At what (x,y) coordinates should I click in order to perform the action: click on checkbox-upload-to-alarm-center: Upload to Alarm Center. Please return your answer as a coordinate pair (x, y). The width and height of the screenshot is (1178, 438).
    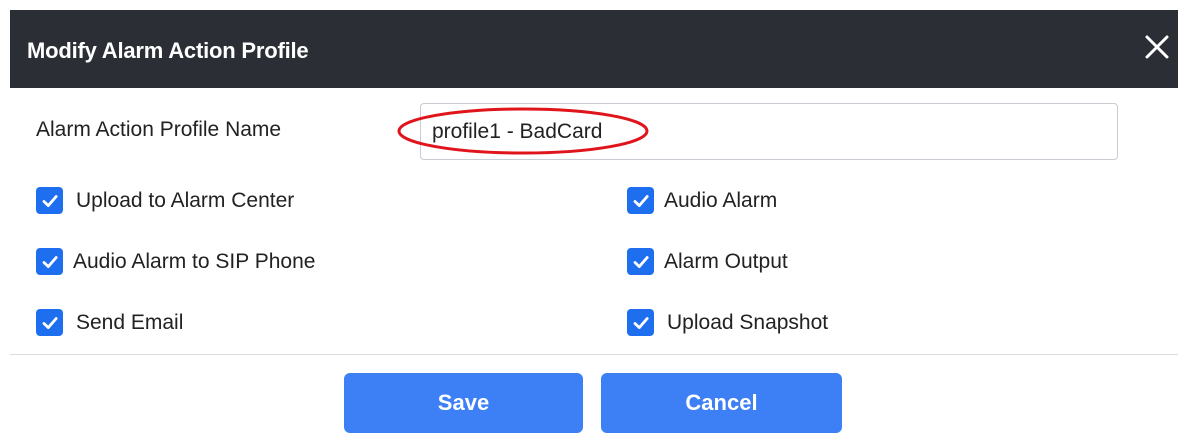
    Looking at the image, I should click on (165, 200).